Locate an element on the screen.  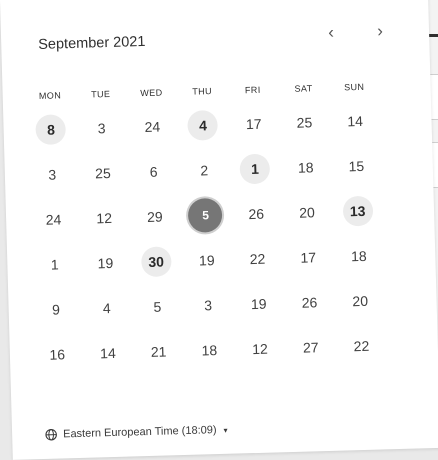
prev-month-button: ‹ is located at coordinates (331, 32).